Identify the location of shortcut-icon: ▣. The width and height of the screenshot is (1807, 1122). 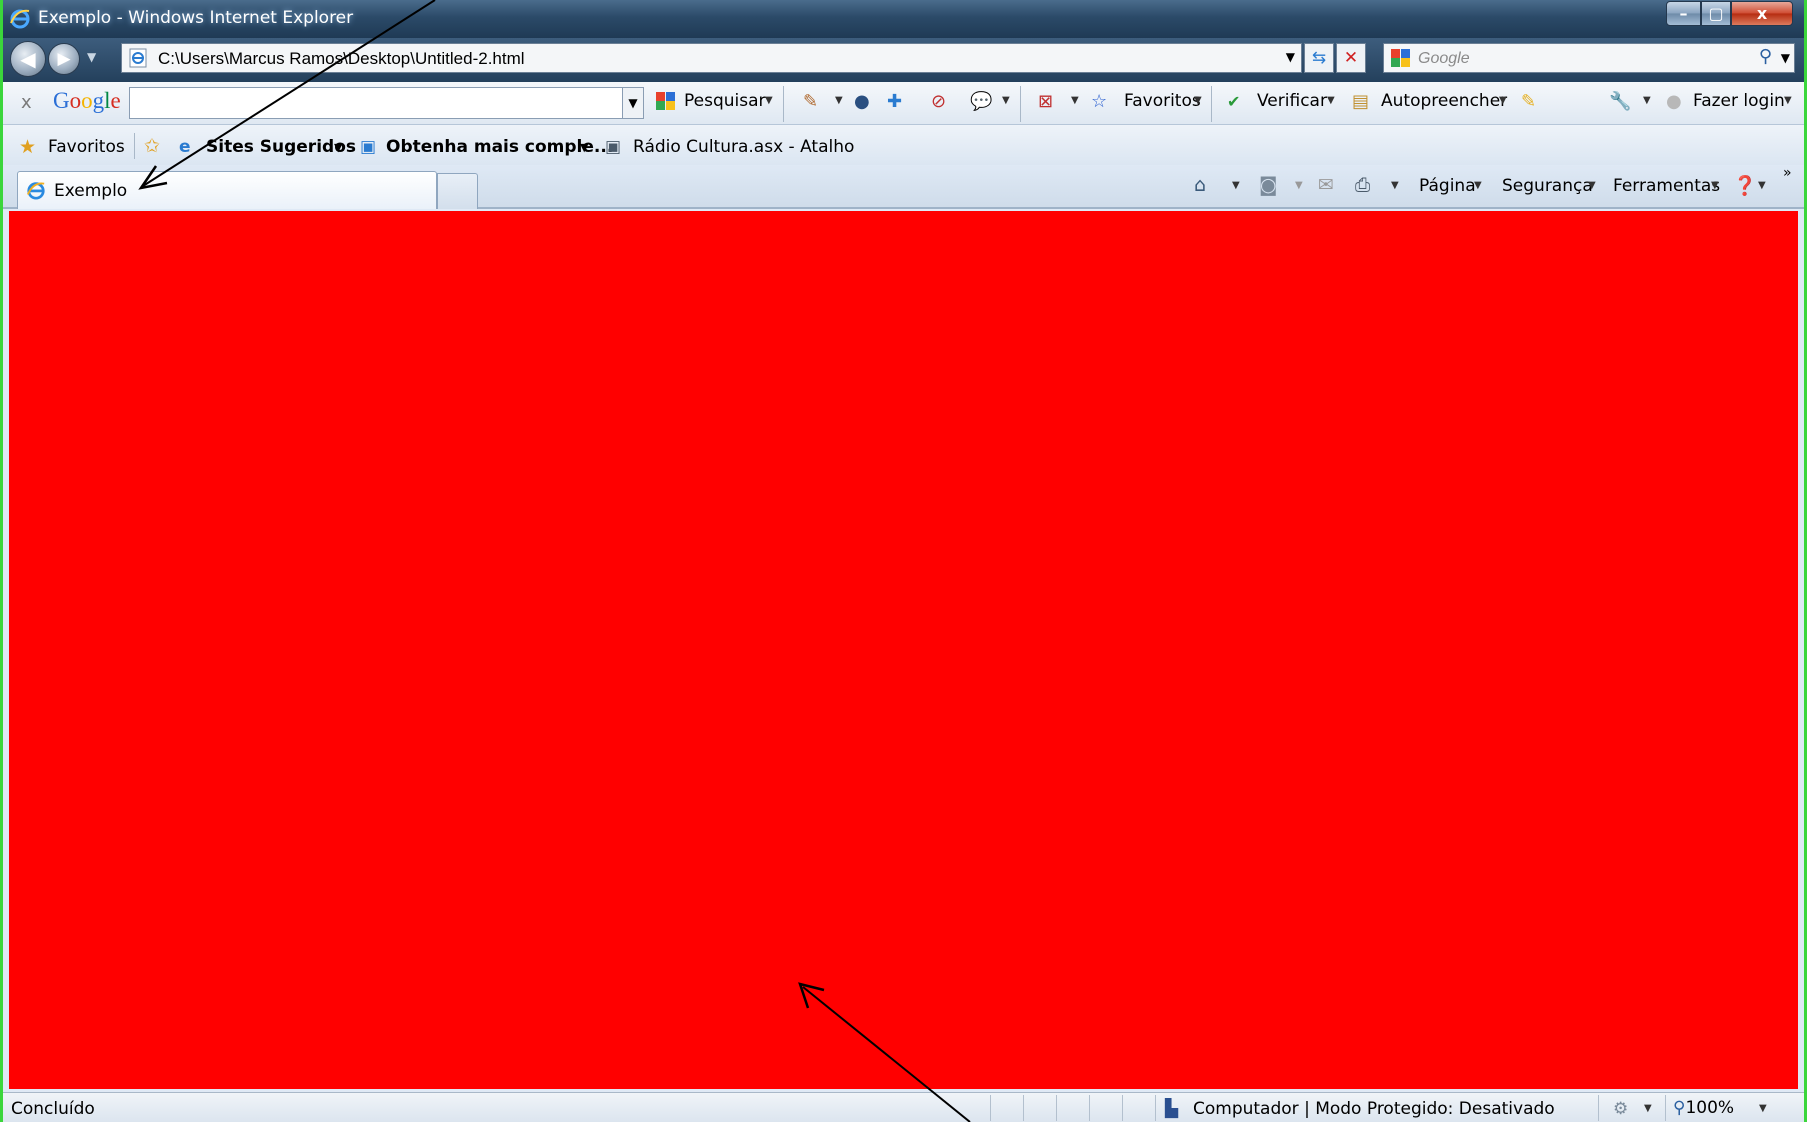
(613, 147).